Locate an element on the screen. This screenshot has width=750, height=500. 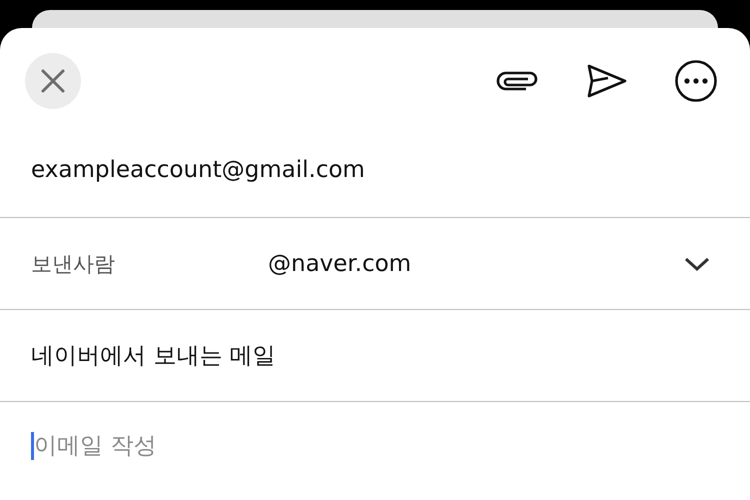
more-icon is located at coordinates (696, 81).